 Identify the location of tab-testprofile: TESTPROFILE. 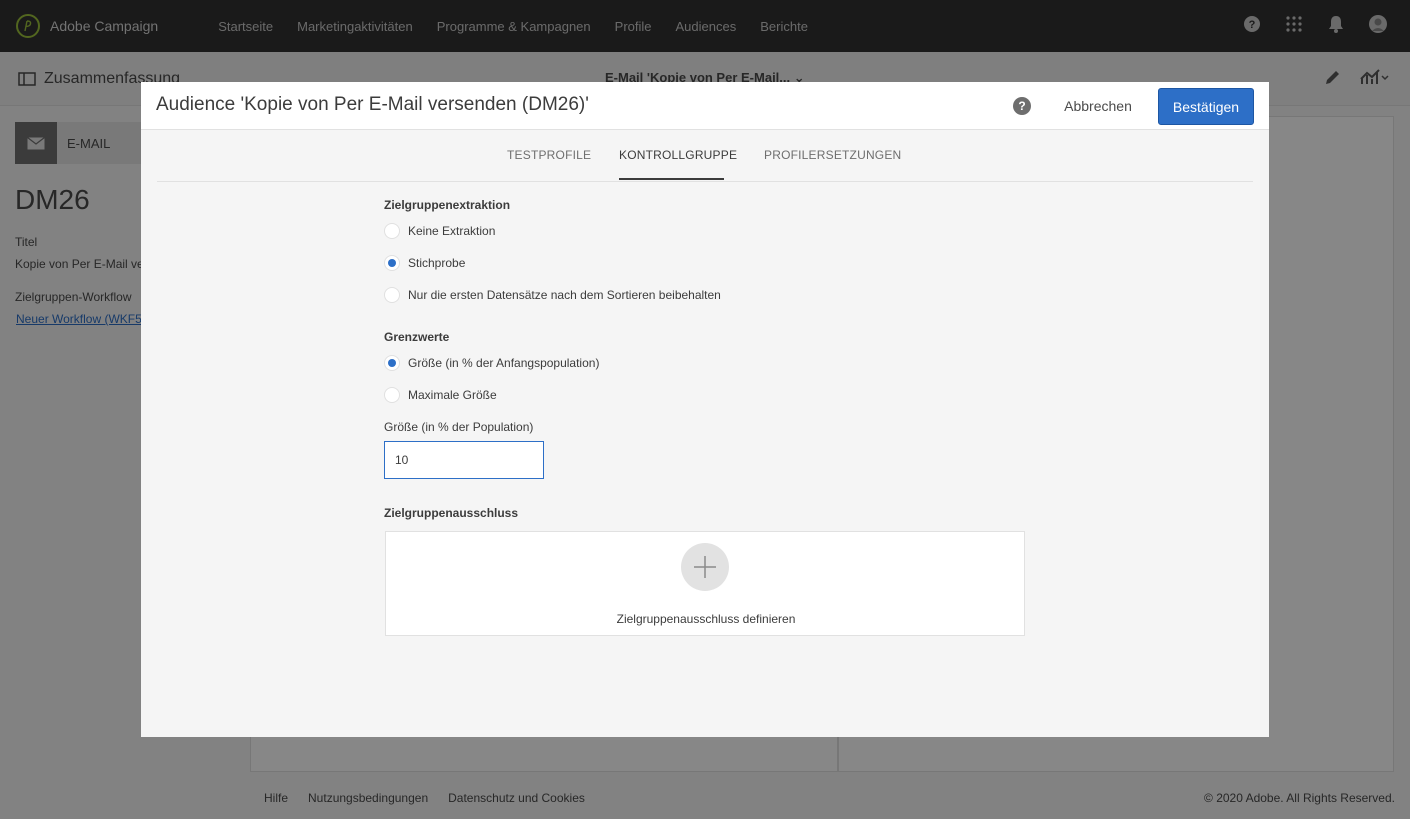
(549, 155).